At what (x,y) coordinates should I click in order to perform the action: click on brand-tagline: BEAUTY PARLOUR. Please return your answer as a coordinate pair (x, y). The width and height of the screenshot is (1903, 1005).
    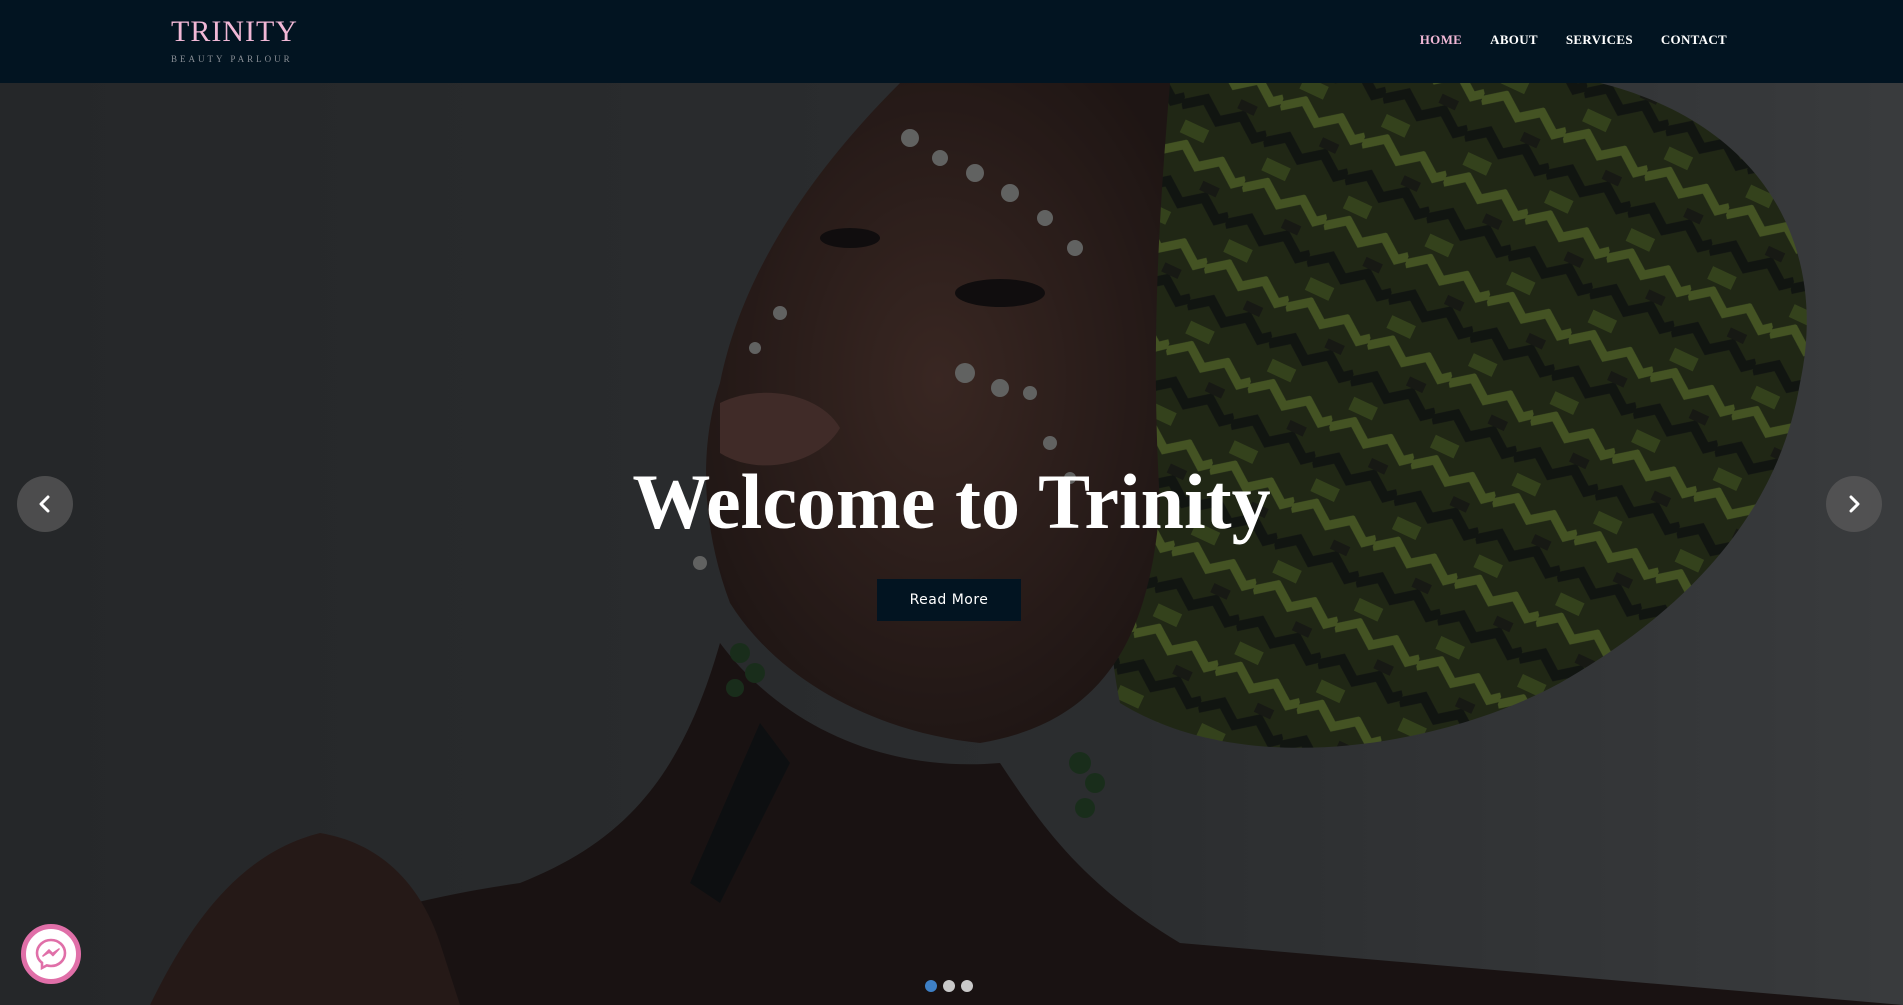
    Looking at the image, I should click on (232, 59).